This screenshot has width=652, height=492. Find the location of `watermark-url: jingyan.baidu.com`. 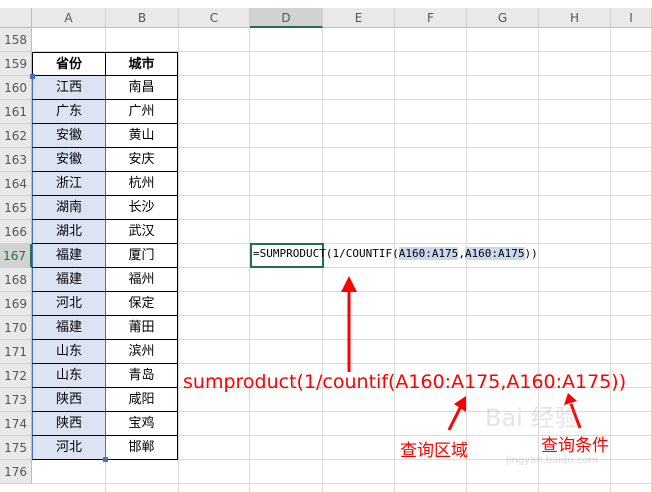

watermark-url: jingyan.baidu.com is located at coordinates (552, 460).